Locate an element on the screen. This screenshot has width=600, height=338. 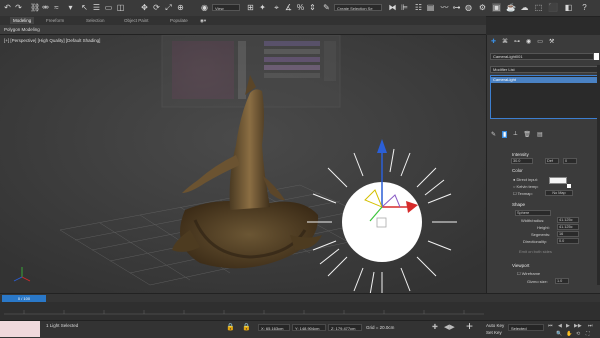
select-place-icon: ⊕ is located at coordinates (180, 7).